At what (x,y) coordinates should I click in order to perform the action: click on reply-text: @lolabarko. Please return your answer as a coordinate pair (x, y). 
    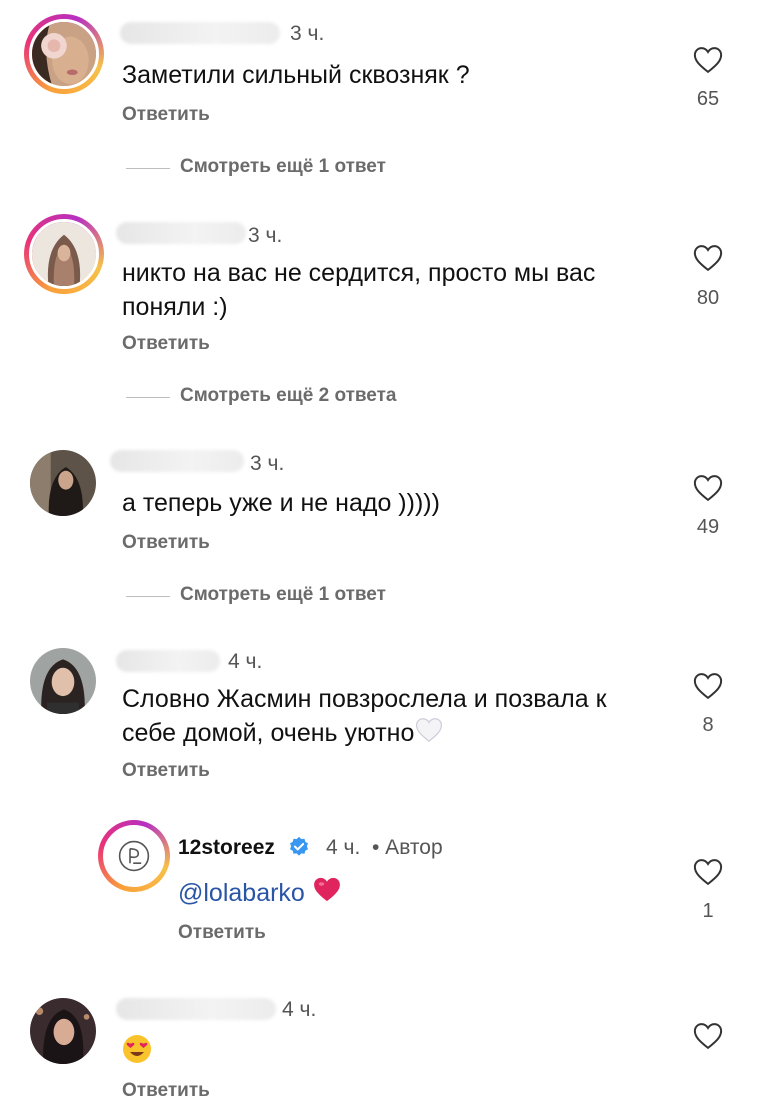
    Looking at the image, I should click on (260, 894).